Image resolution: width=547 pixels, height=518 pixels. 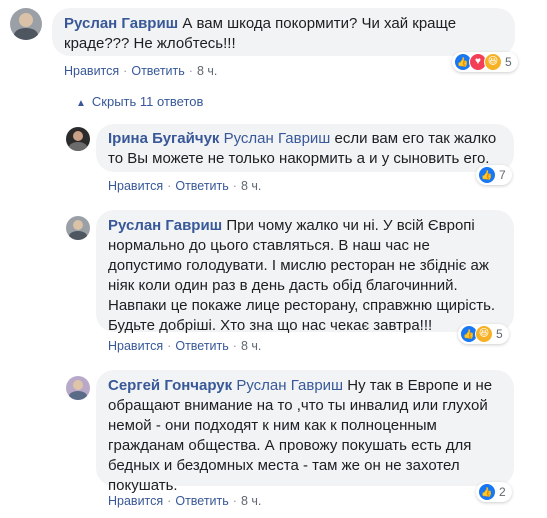 What do you see at coordinates (170, 385) in the screenshot?
I see `author-name: Сергей Гончарук` at bounding box center [170, 385].